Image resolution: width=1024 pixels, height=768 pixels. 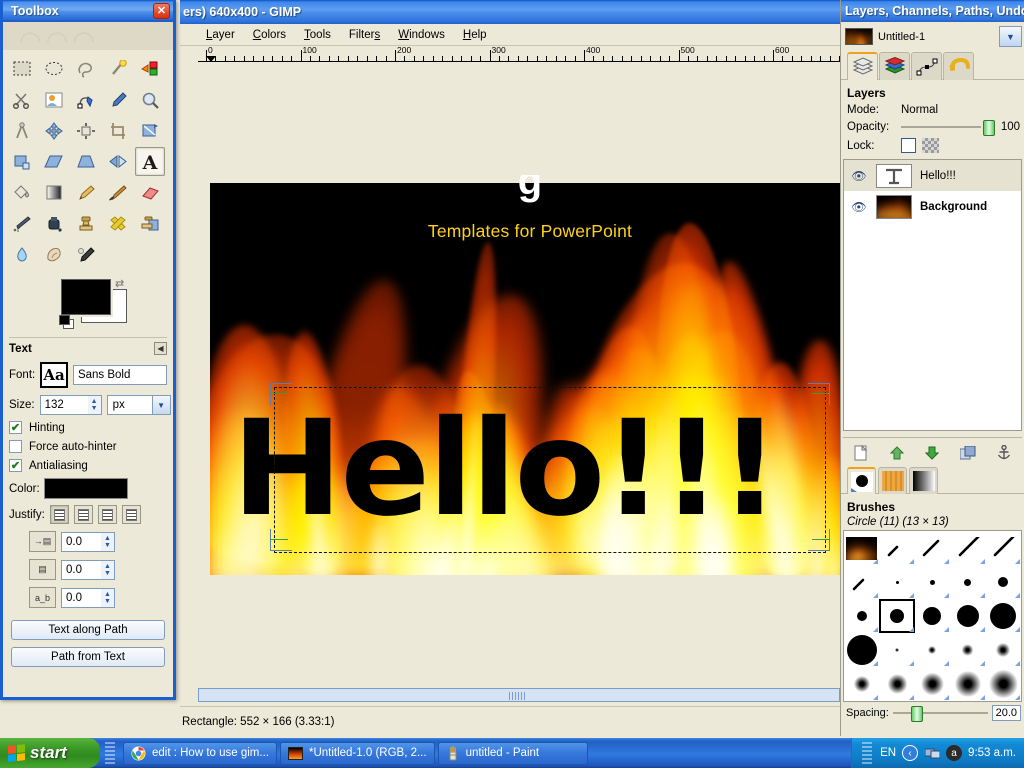 I want to click on close-icon: ✕, so click(x=161, y=11).